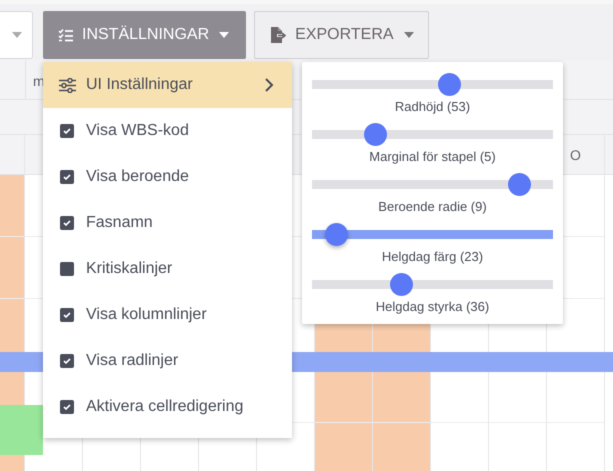  What do you see at coordinates (433, 306) in the screenshot?
I see `slider-label: Helgdag styrka (36)` at bounding box center [433, 306].